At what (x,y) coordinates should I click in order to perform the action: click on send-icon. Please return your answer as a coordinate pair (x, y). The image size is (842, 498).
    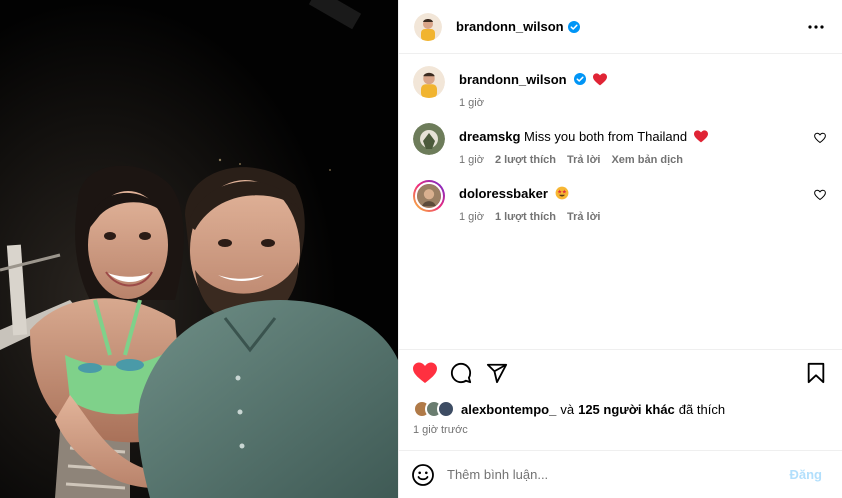
    Looking at the image, I should click on (497, 373).